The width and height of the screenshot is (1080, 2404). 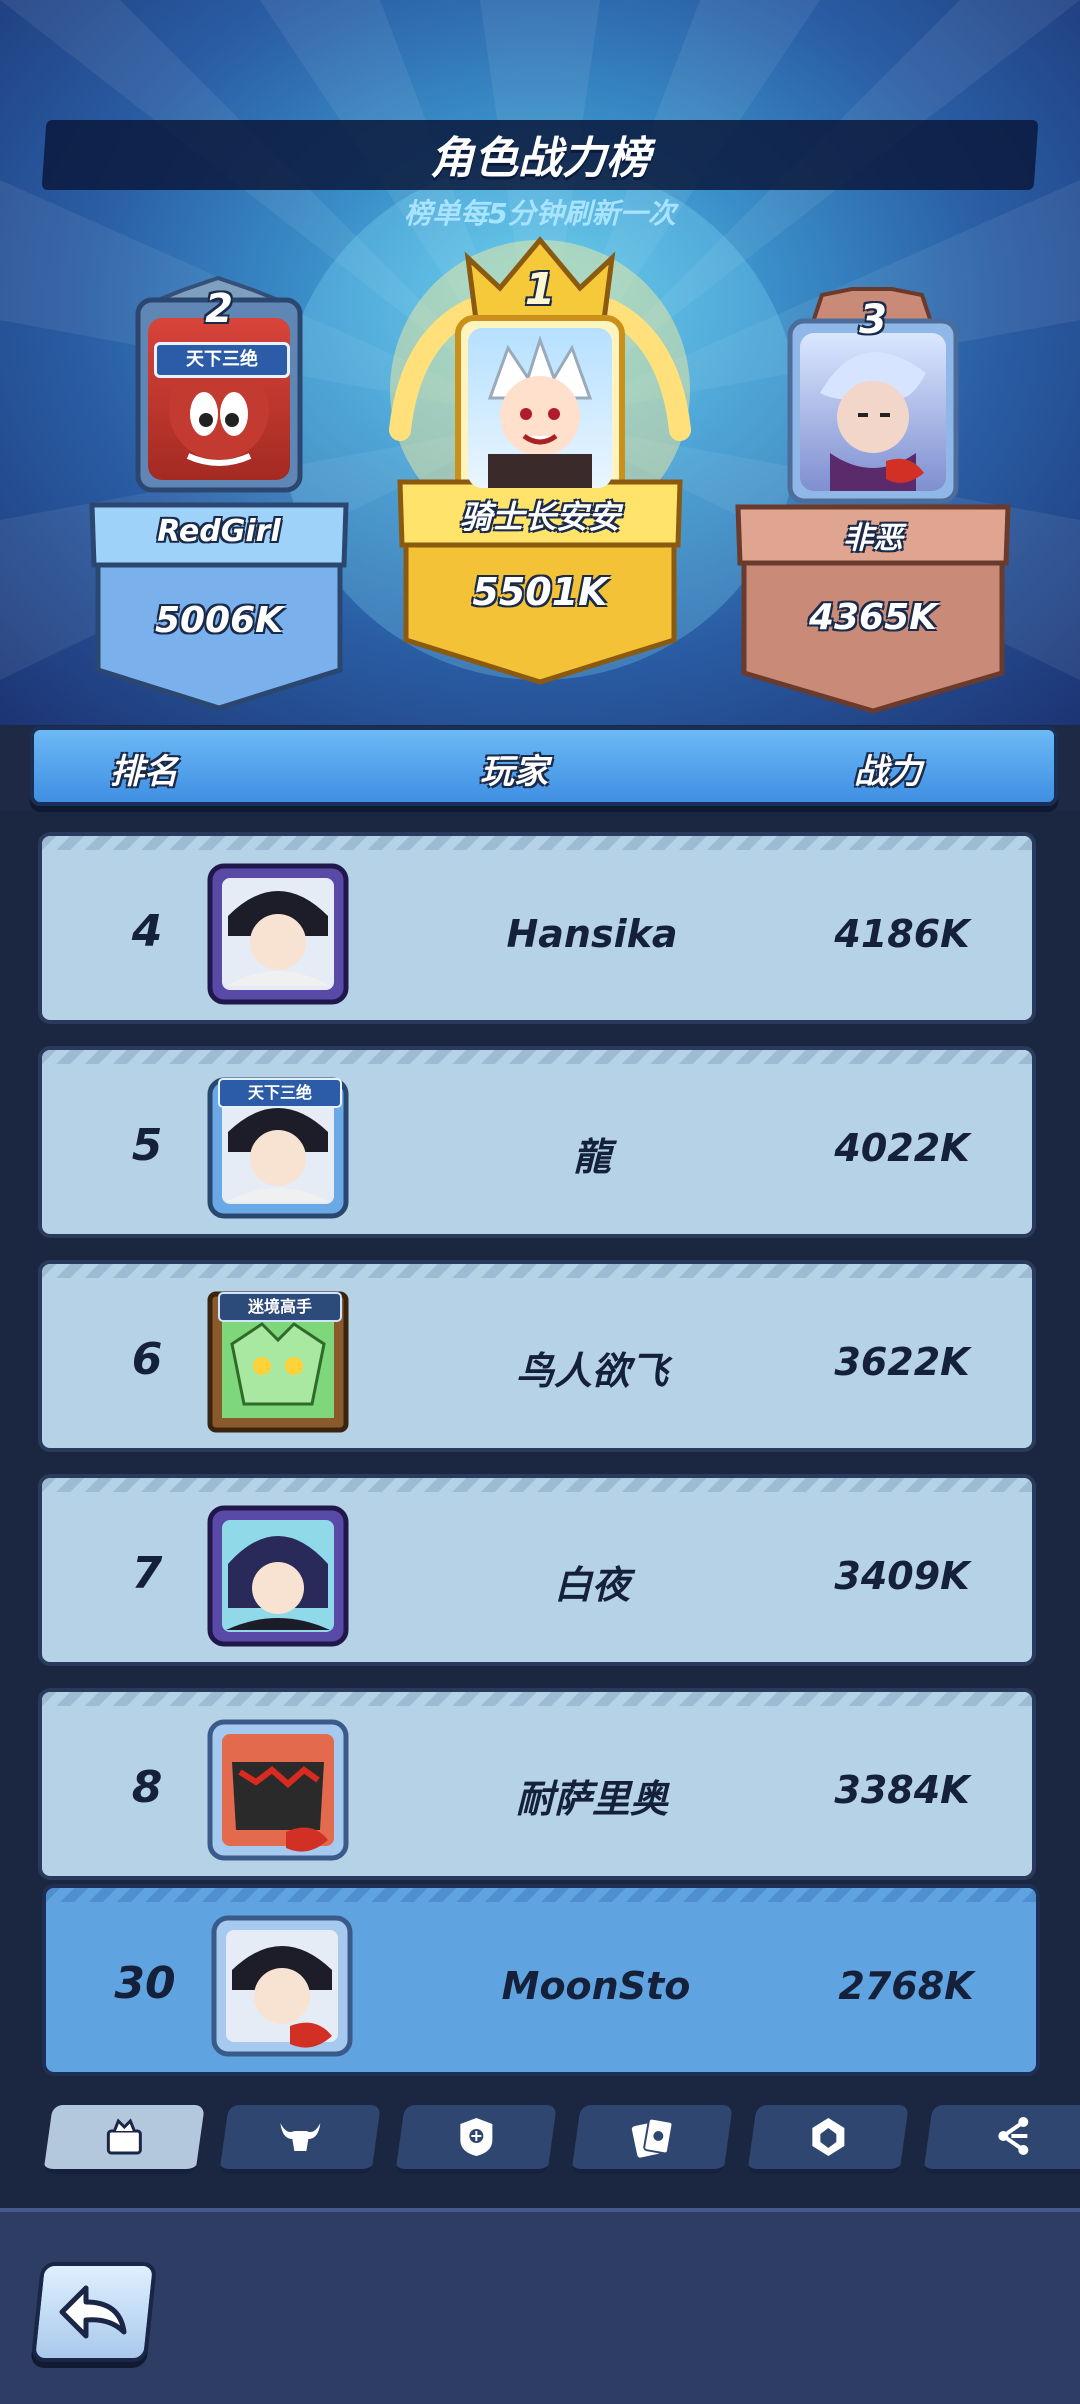 What do you see at coordinates (540, 289) in the screenshot?
I see `rank-first: 1` at bounding box center [540, 289].